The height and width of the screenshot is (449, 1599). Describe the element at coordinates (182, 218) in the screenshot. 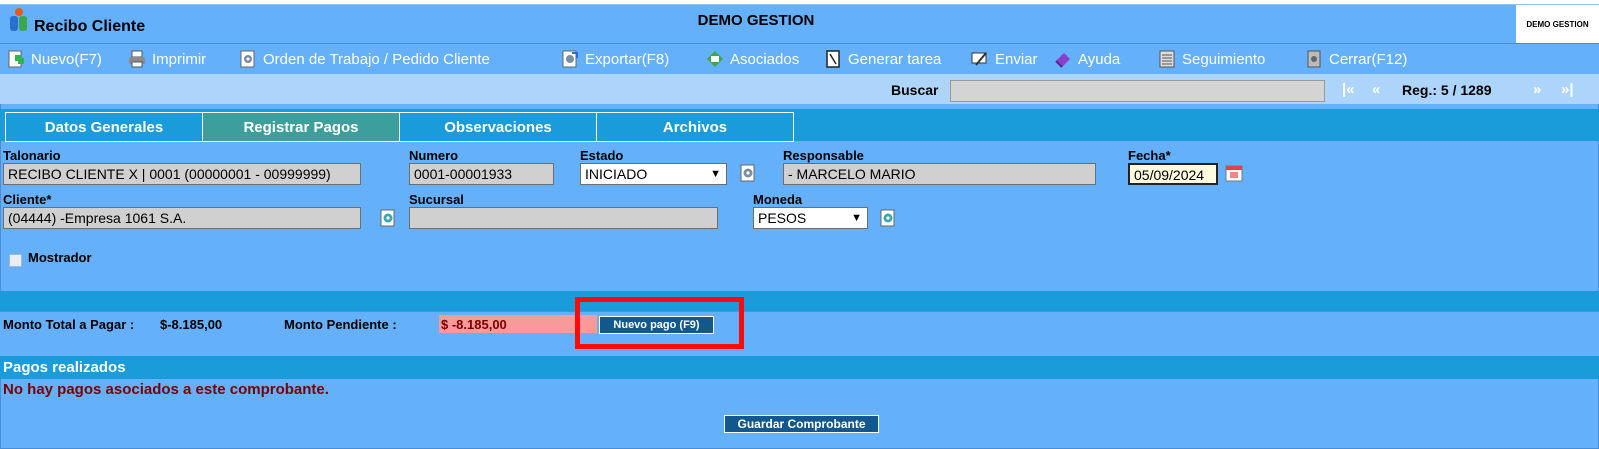

I see `cliente-field: (04444) -Empresa 1061 S.A.` at that location.